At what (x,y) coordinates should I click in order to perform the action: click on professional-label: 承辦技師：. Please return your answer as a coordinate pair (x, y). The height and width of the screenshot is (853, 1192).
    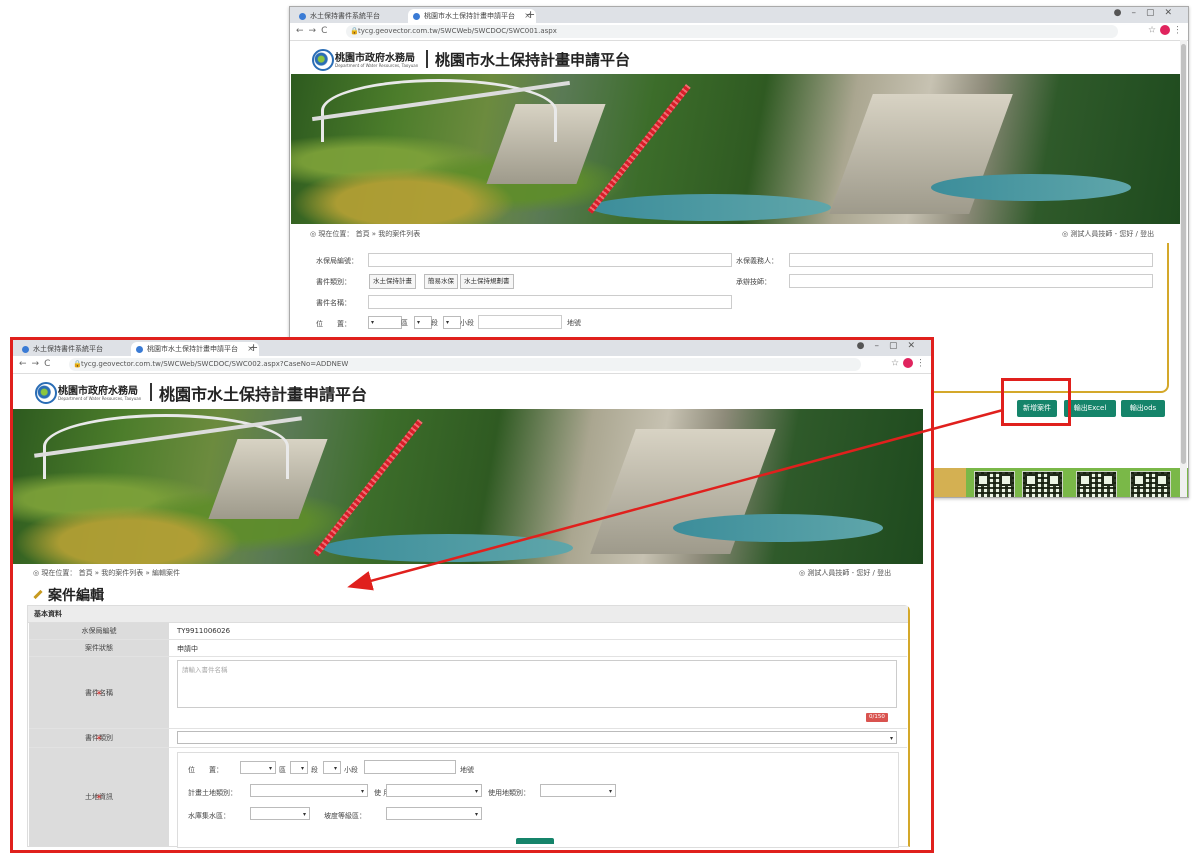
    Looking at the image, I should click on (753, 282).